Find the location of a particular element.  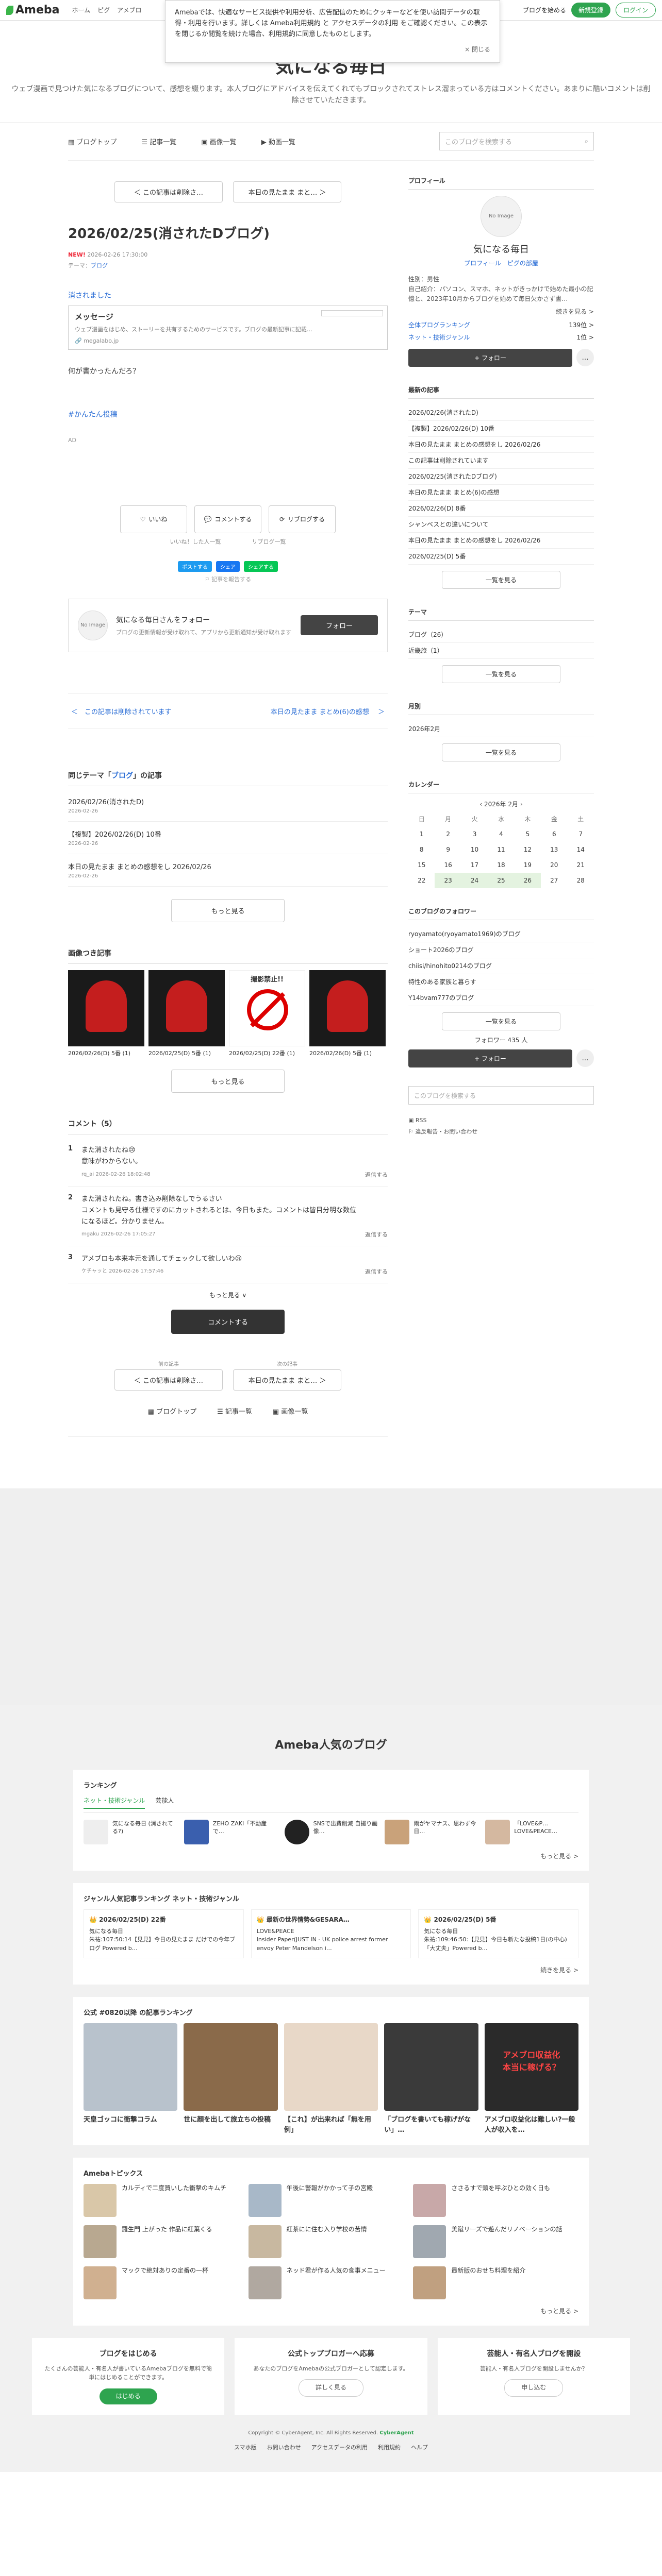

next-entry-button: 本日の見たまま まと… ＞ is located at coordinates (287, 191).